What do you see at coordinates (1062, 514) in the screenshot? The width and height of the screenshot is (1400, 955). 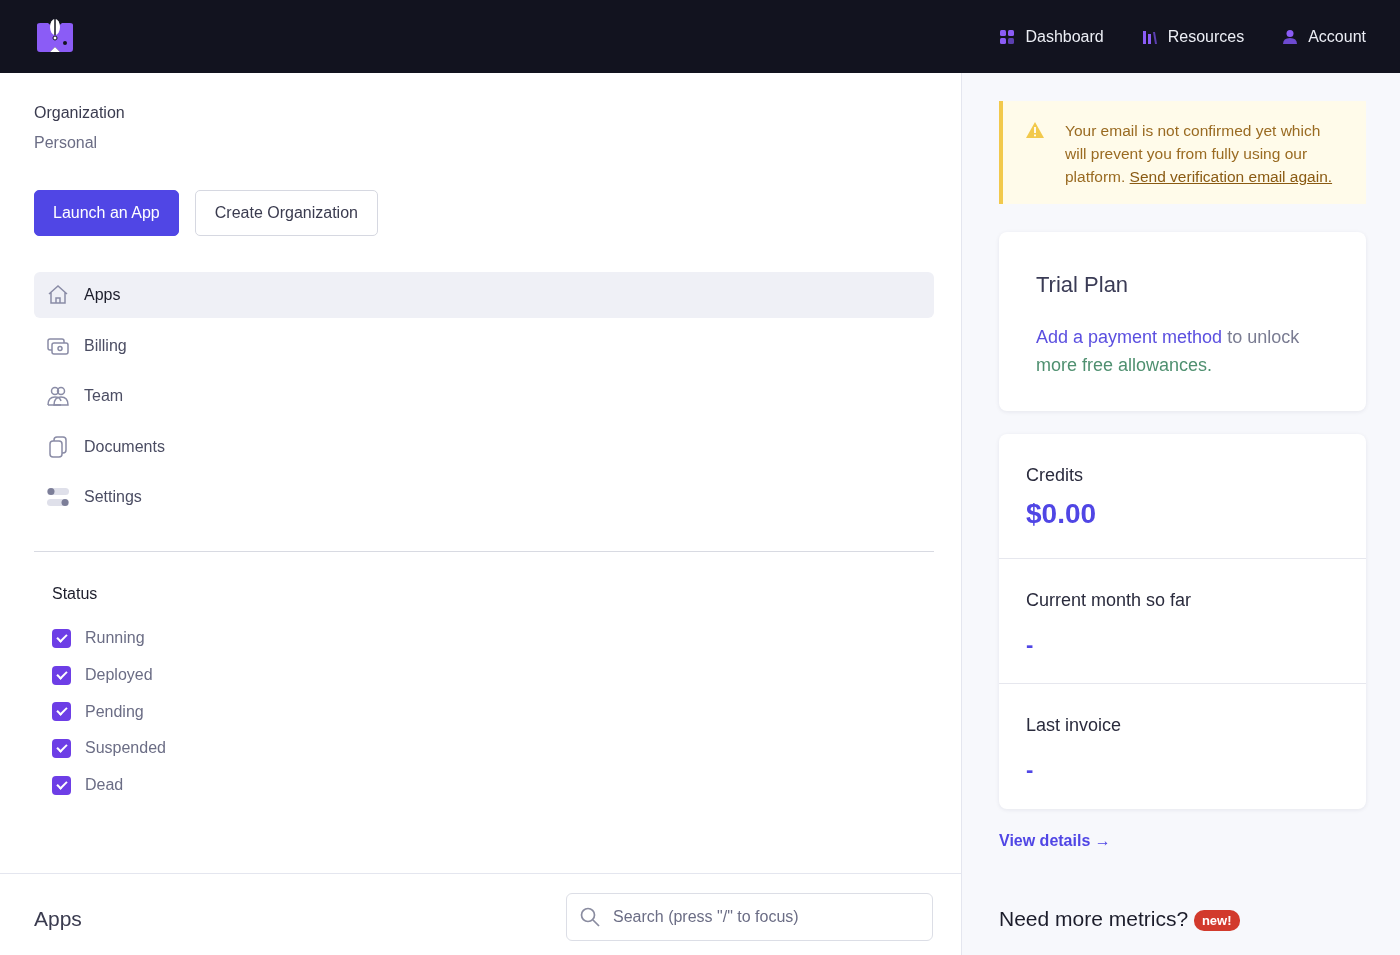 I see `credits-amount: $0.00` at bounding box center [1062, 514].